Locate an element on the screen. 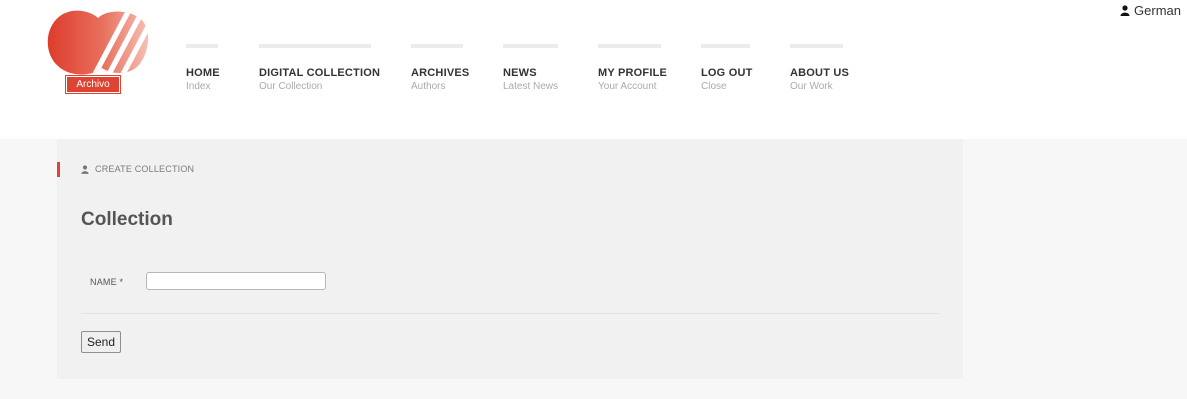  nav-title: DIGITAL COLLECTION is located at coordinates (320, 73).